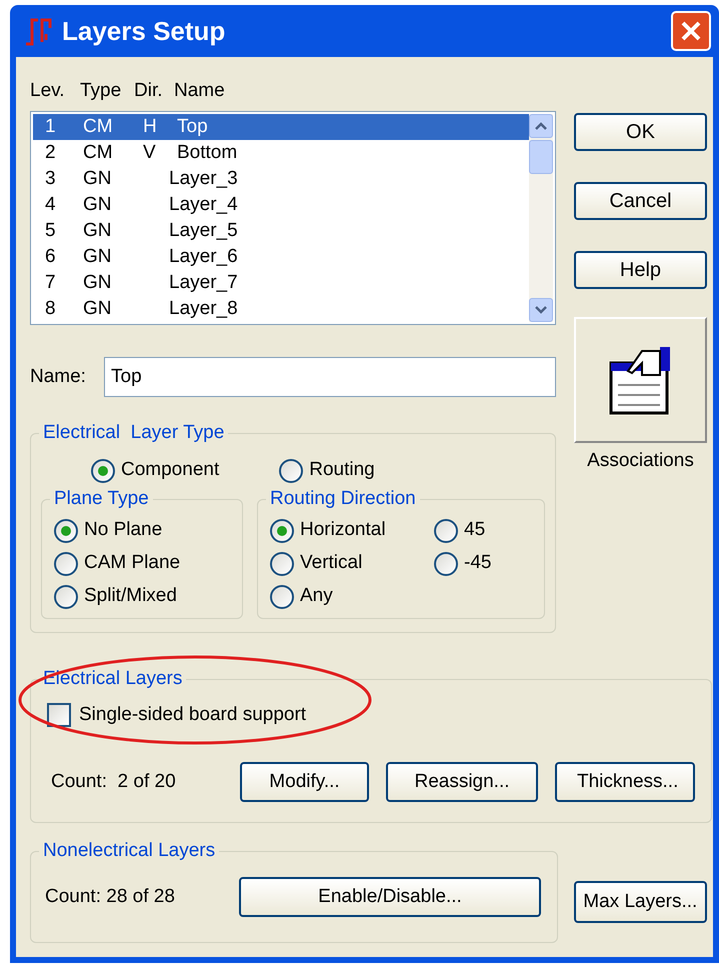 This screenshot has width=719, height=965. I want to click on level-cell-text: 4, so click(50, 204).